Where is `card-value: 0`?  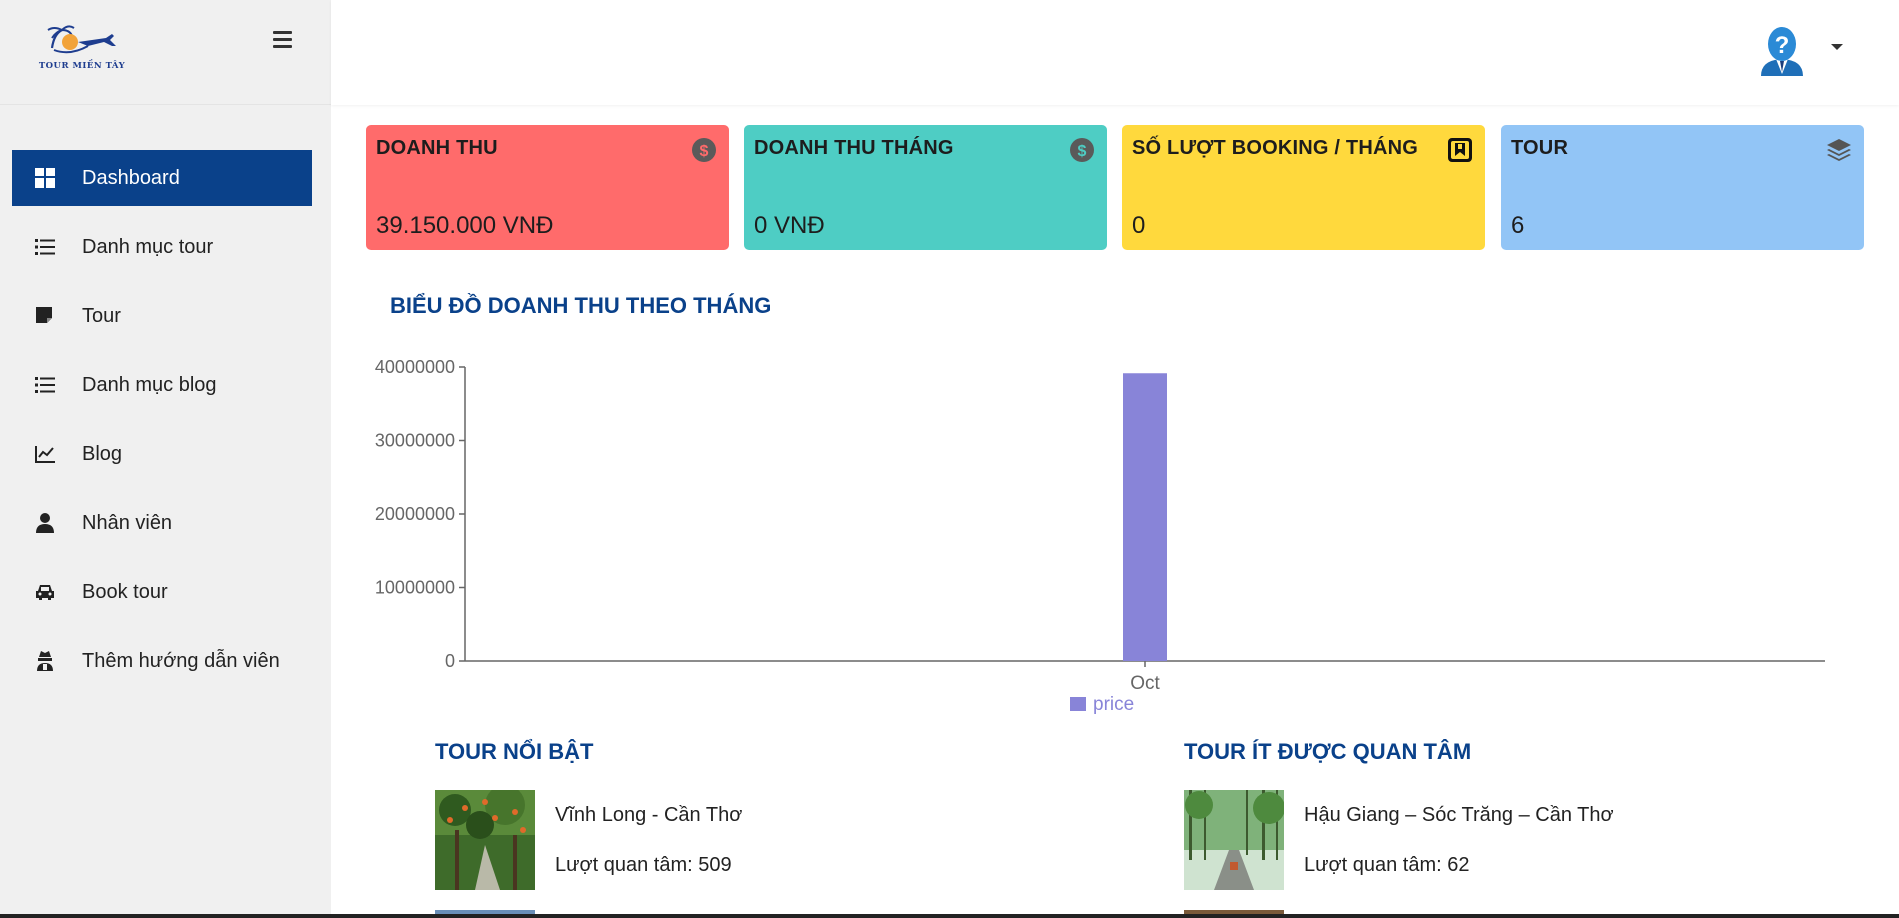
card-value: 0 is located at coordinates (1139, 225).